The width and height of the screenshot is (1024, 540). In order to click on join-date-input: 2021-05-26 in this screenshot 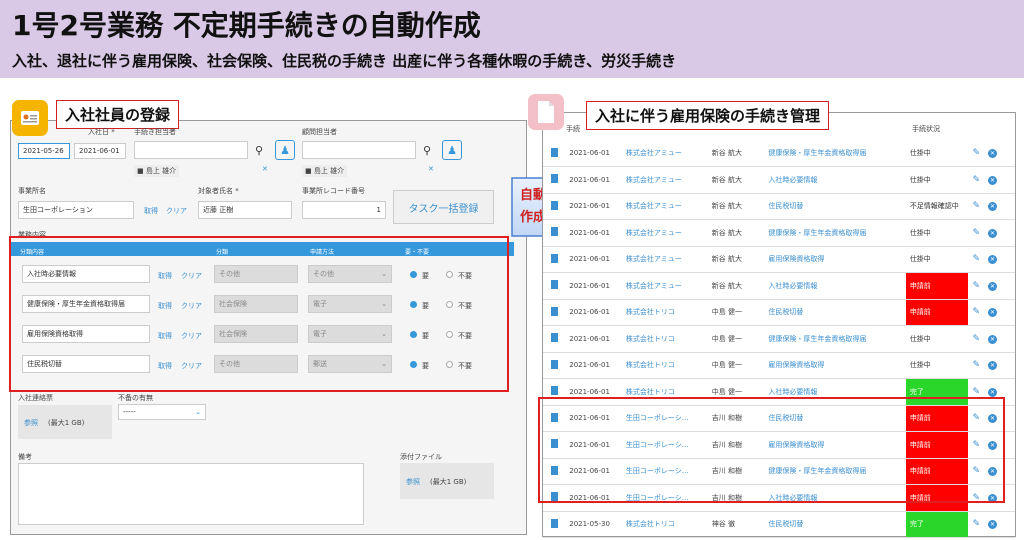, I will do `click(44, 151)`.